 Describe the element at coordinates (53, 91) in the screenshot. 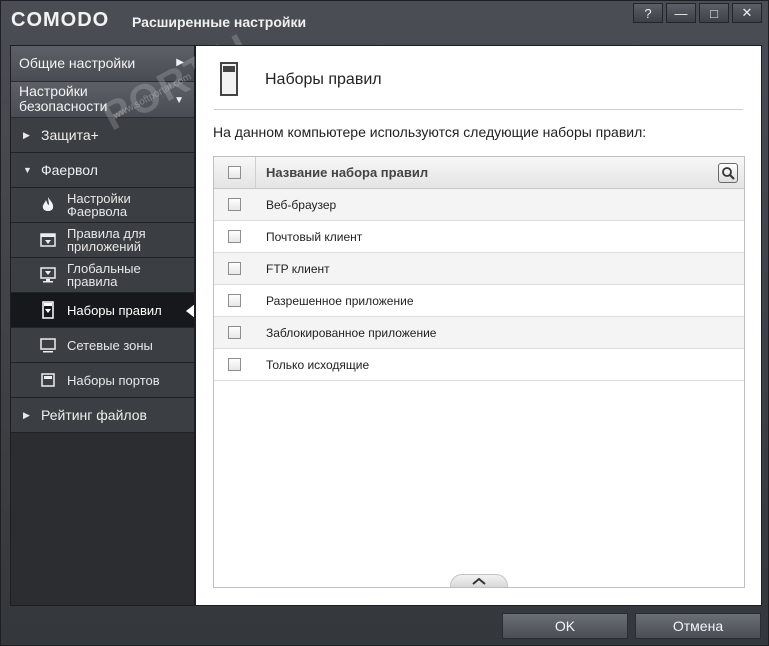

I see `sidebar-item-label: Настройки` at that location.